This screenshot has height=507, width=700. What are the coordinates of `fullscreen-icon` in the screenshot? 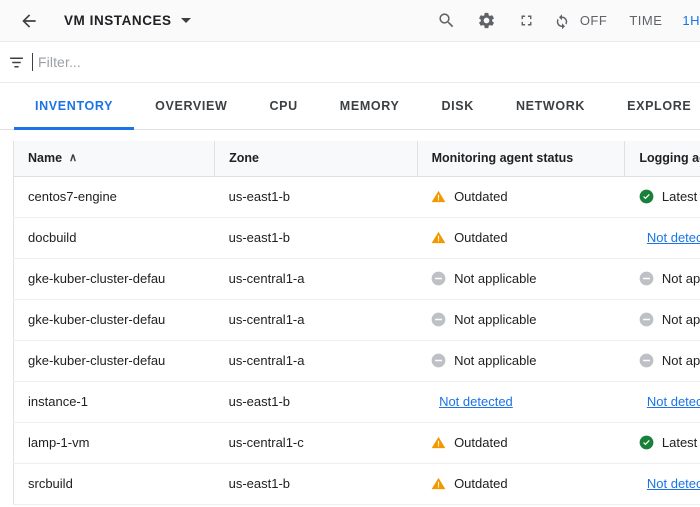 It's located at (527, 21).